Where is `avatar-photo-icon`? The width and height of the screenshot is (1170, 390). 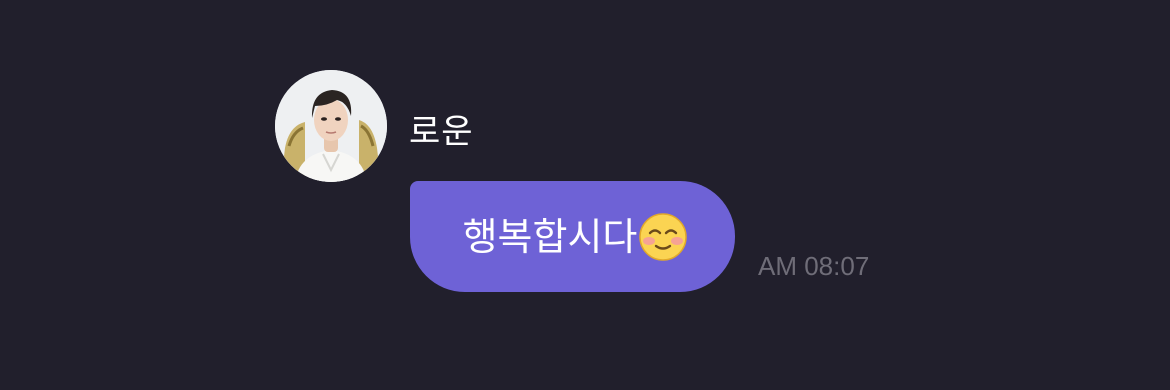 avatar-photo-icon is located at coordinates (331, 126).